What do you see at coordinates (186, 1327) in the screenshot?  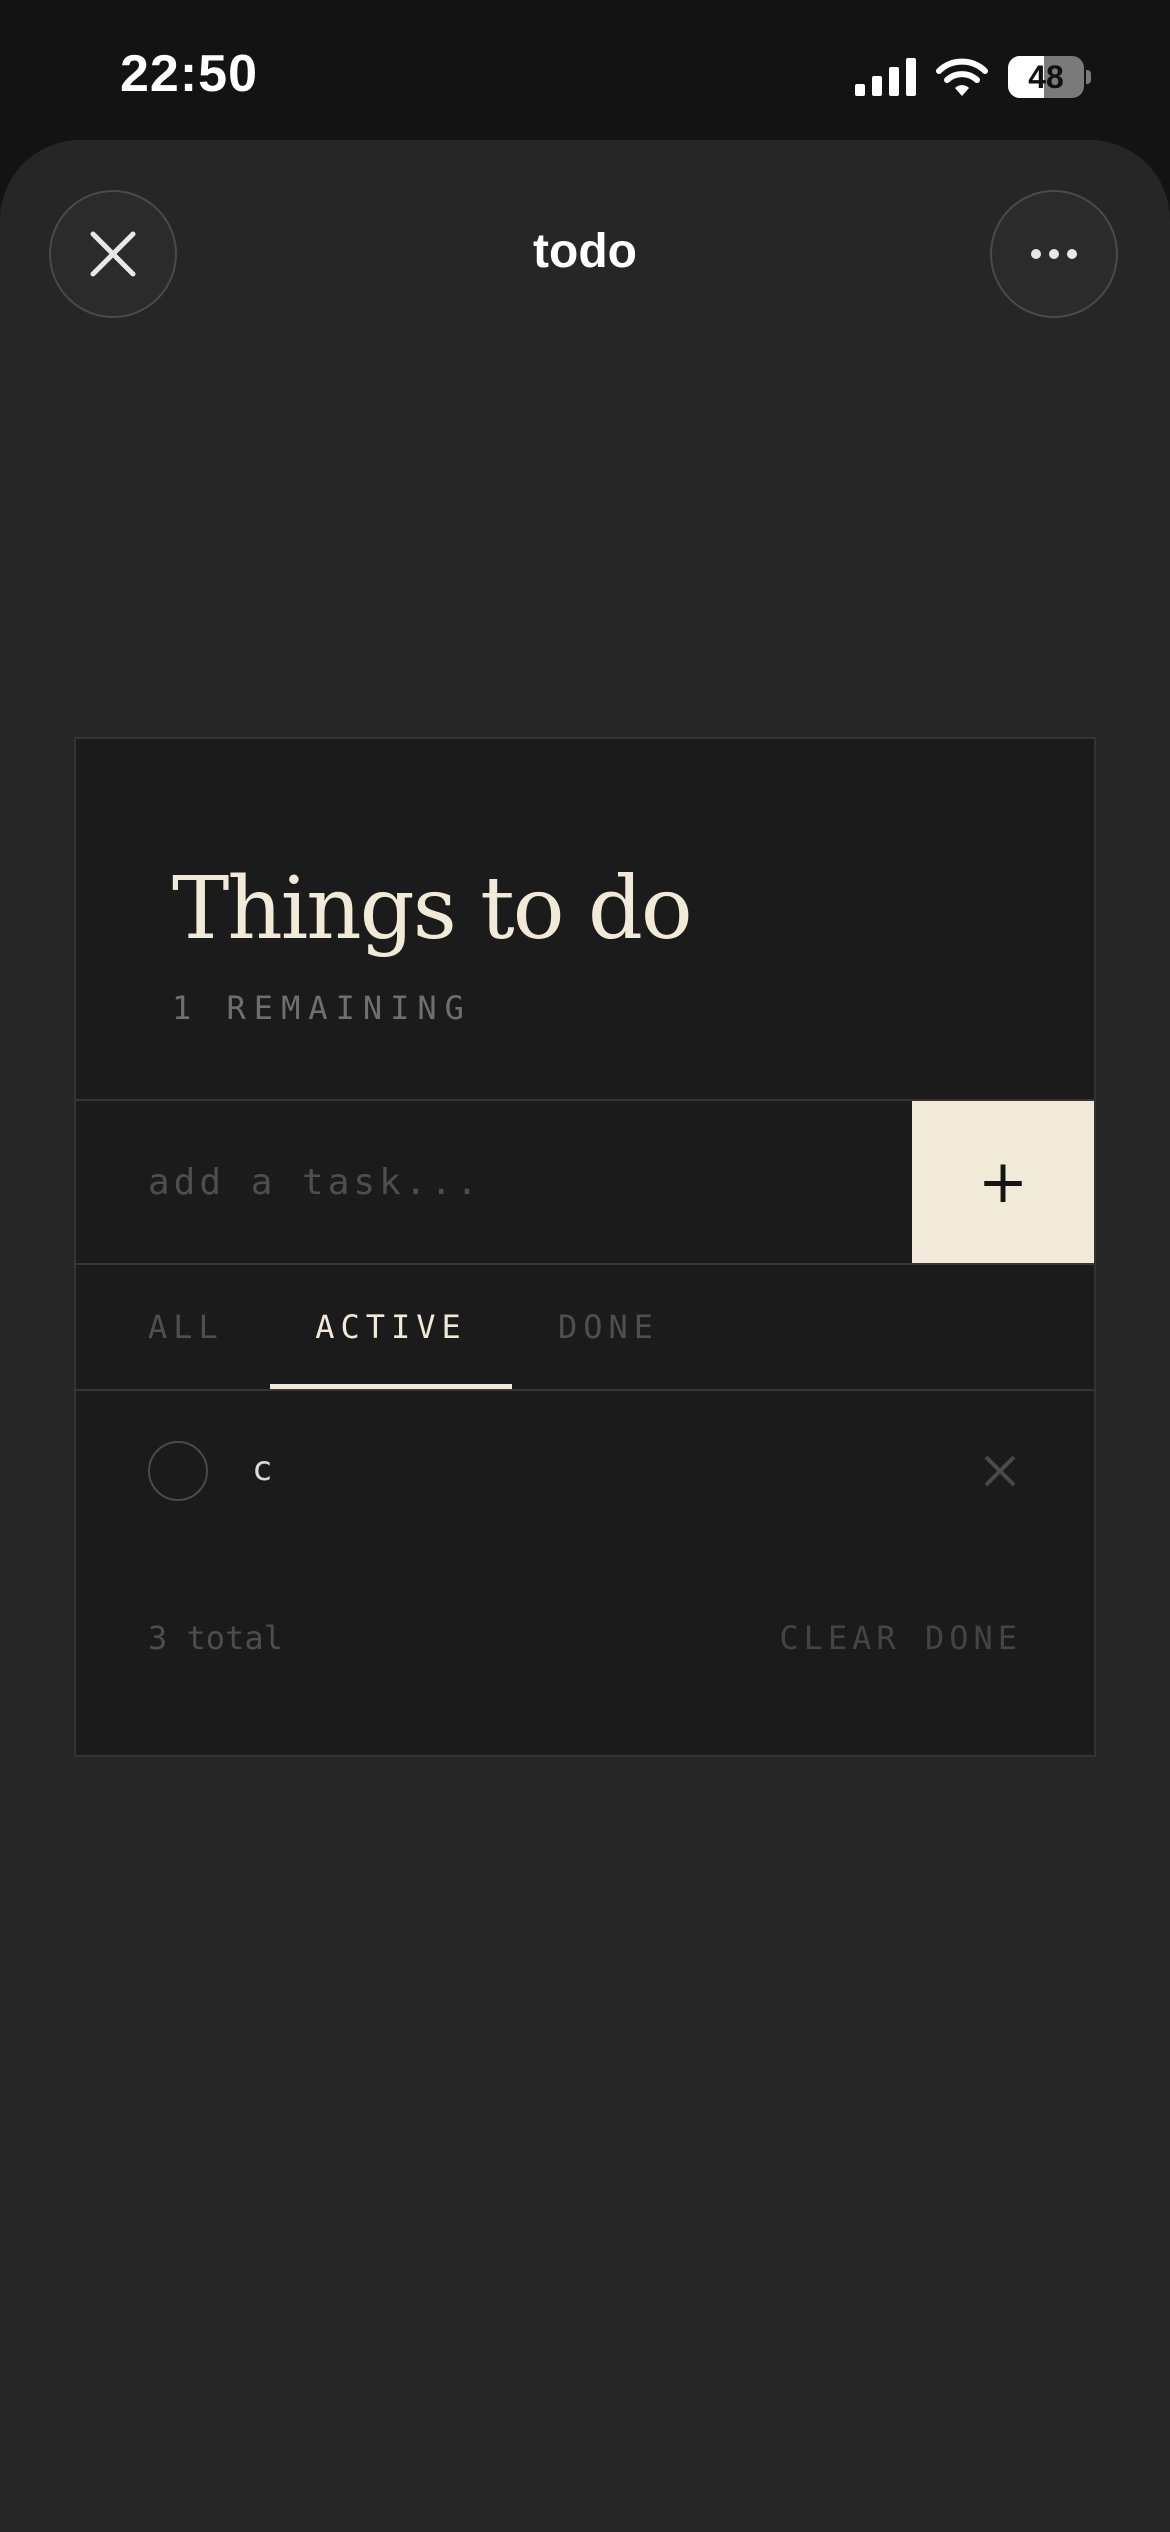 I see `tab-all: ALL` at bounding box center [186, 1327].